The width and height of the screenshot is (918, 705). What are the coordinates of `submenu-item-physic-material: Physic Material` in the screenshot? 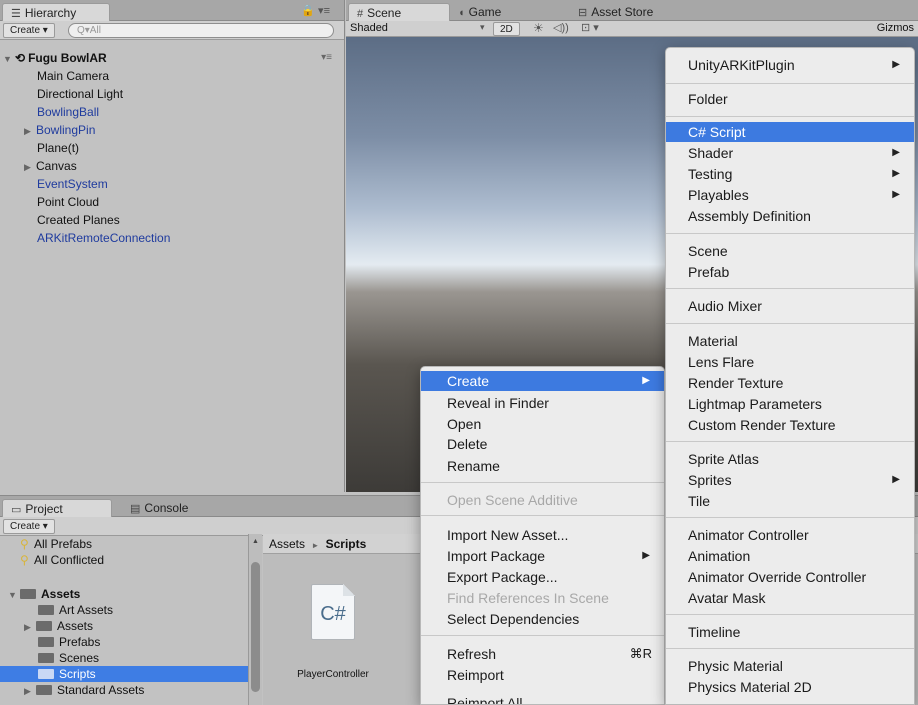 It's located at (790, 666).